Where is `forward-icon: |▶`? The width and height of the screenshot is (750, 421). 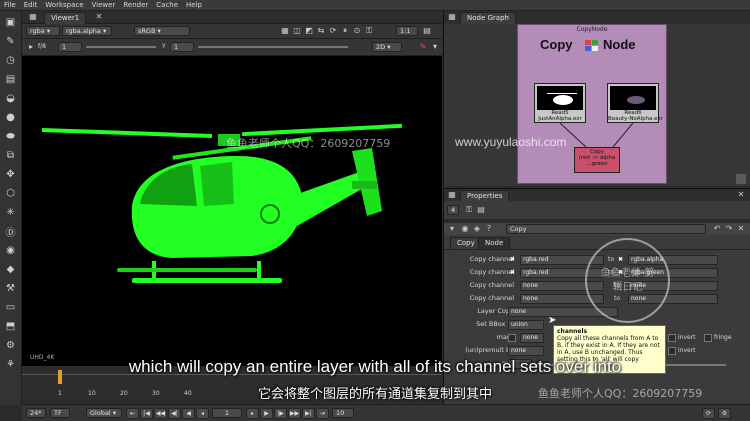
forward-icon: |▶ is located at coordinates (280, 413).